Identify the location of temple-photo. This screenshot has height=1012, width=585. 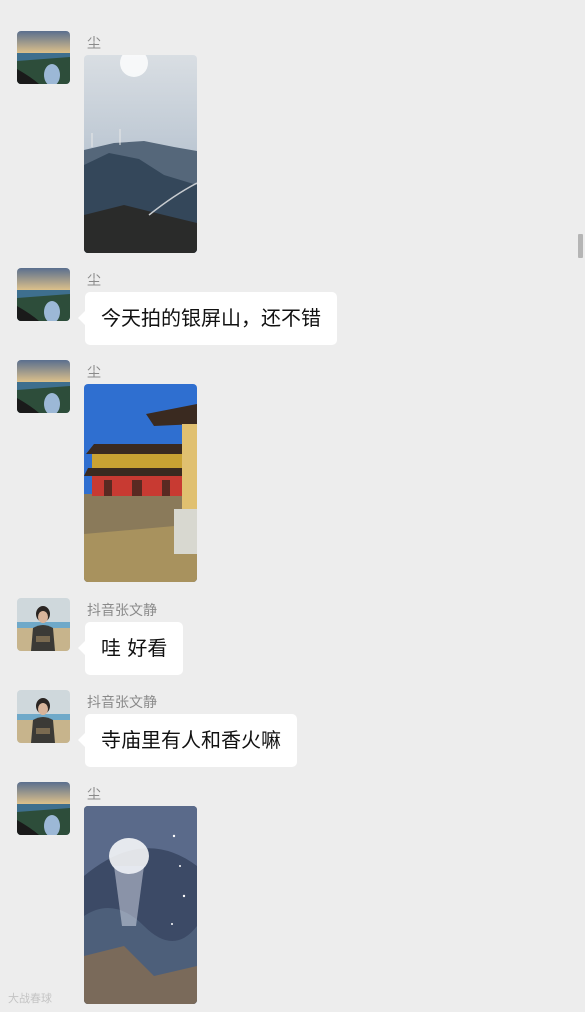
(140, 483).